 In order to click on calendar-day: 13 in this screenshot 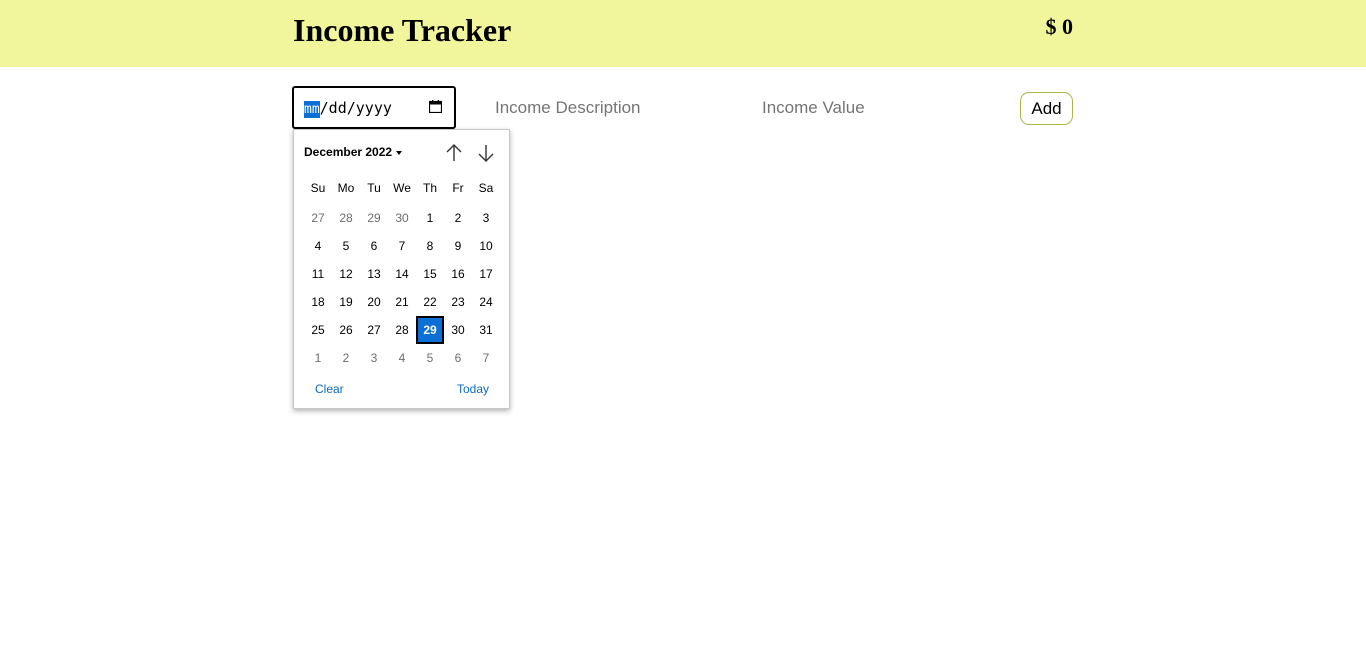, I will do `click(374, 274)`.